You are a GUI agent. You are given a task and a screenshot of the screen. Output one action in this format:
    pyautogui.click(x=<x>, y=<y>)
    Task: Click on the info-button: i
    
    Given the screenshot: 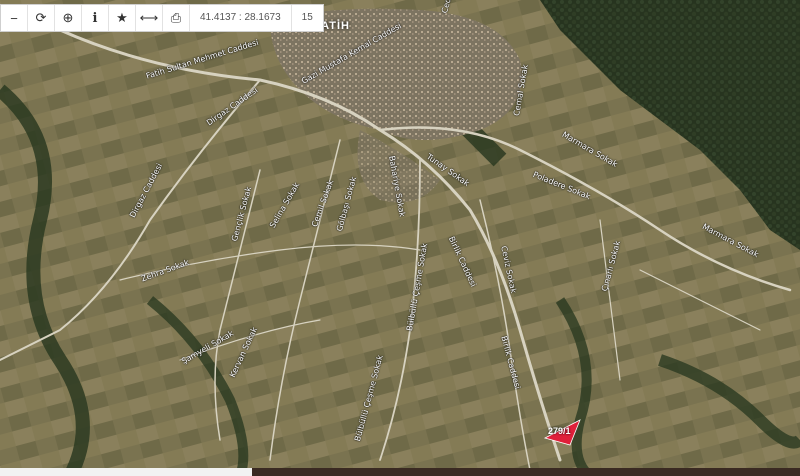 What is the action you would take?
    pyautogui.click(x=95, y=18)
    